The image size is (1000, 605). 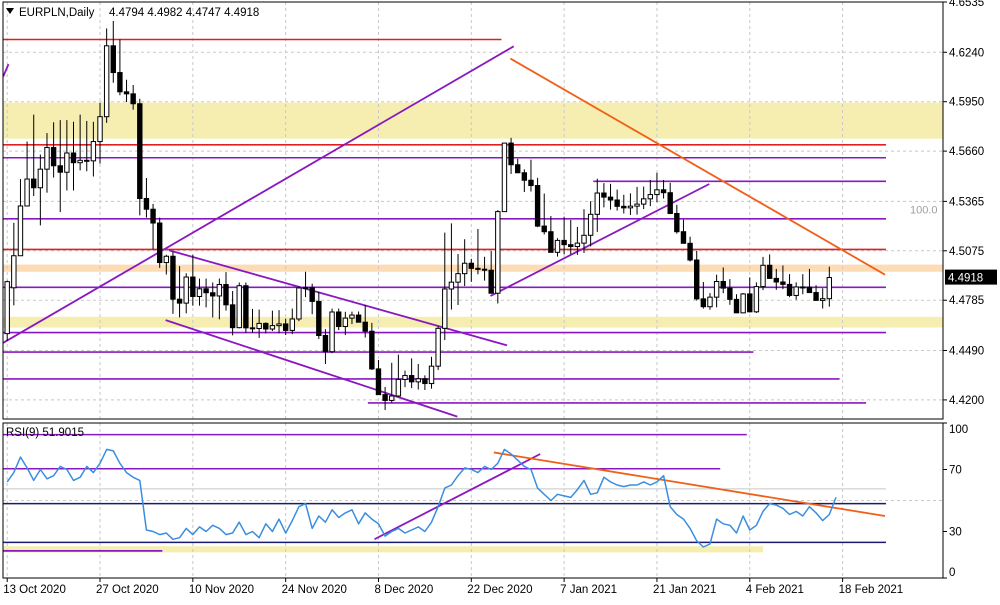 I want to click on price-tick-label-6: 4.4785, so click(x=966, y=301).